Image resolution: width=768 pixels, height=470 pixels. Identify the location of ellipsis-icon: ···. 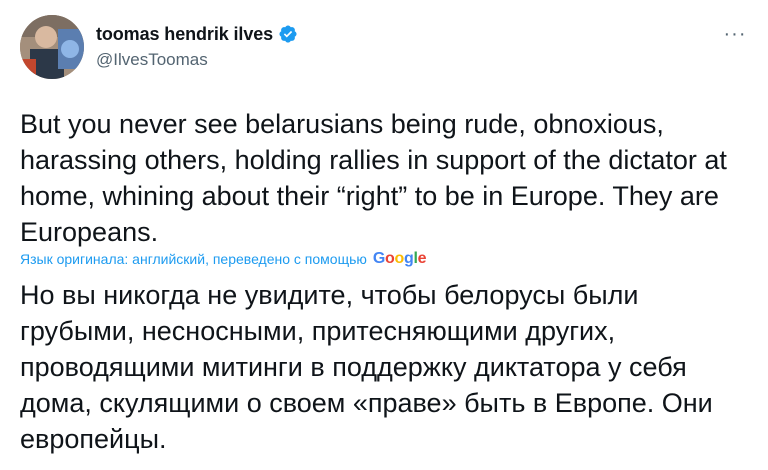
(735, 33).